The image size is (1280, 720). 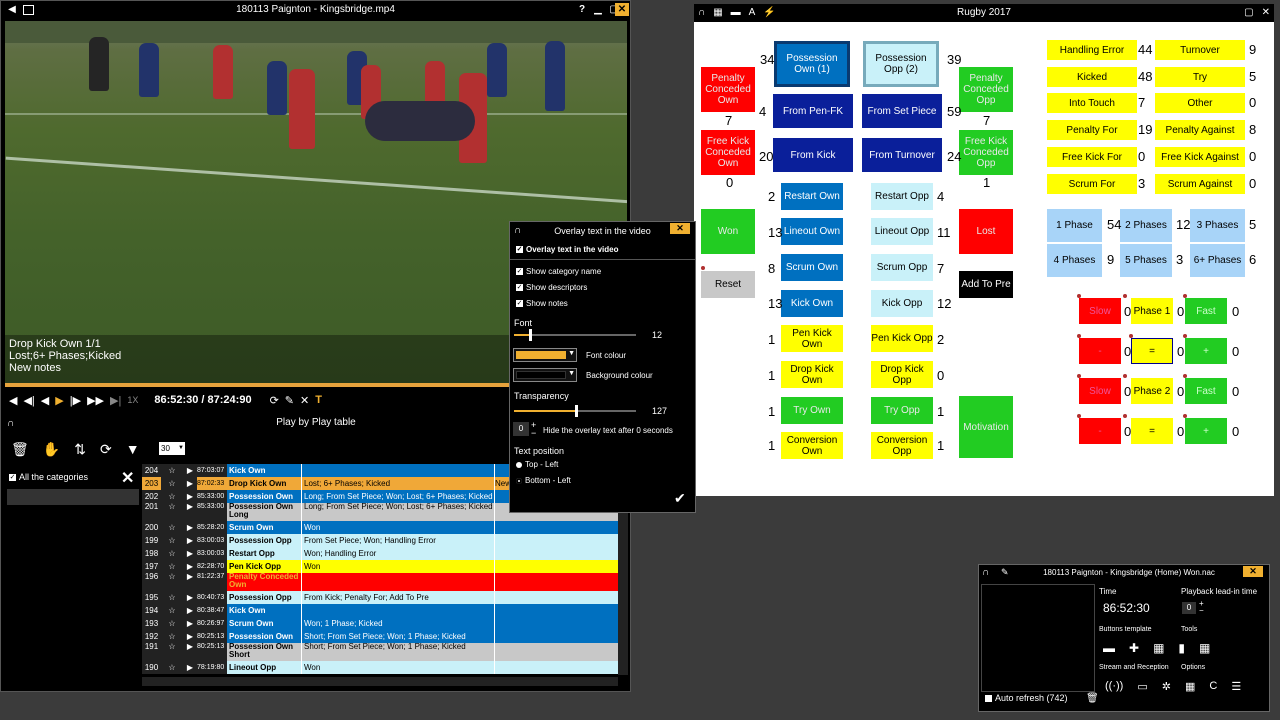 I want to click on next-frame-icon: |▶, so click(x=75, y=400).